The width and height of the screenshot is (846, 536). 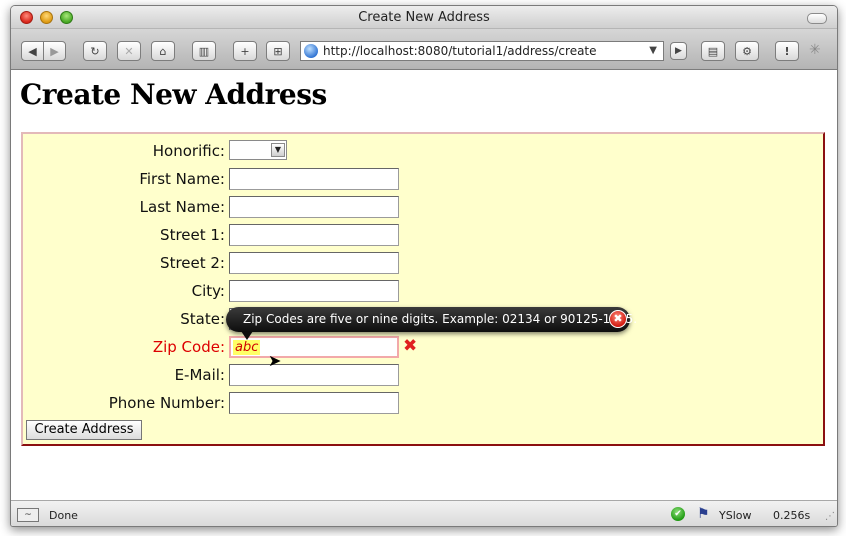 I want to click on form-row-city: City:, so click(x=423, y=291).